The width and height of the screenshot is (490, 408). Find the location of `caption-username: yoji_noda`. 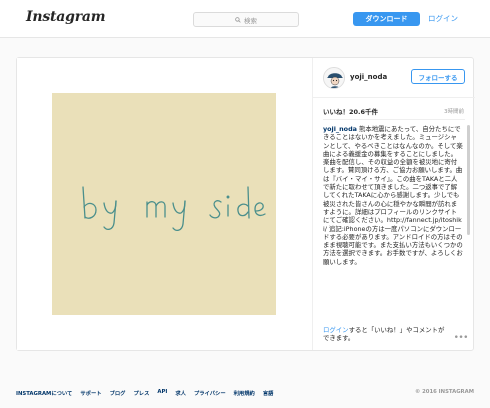

caption-username: yoji_noda is located at coordinates (340, 129).